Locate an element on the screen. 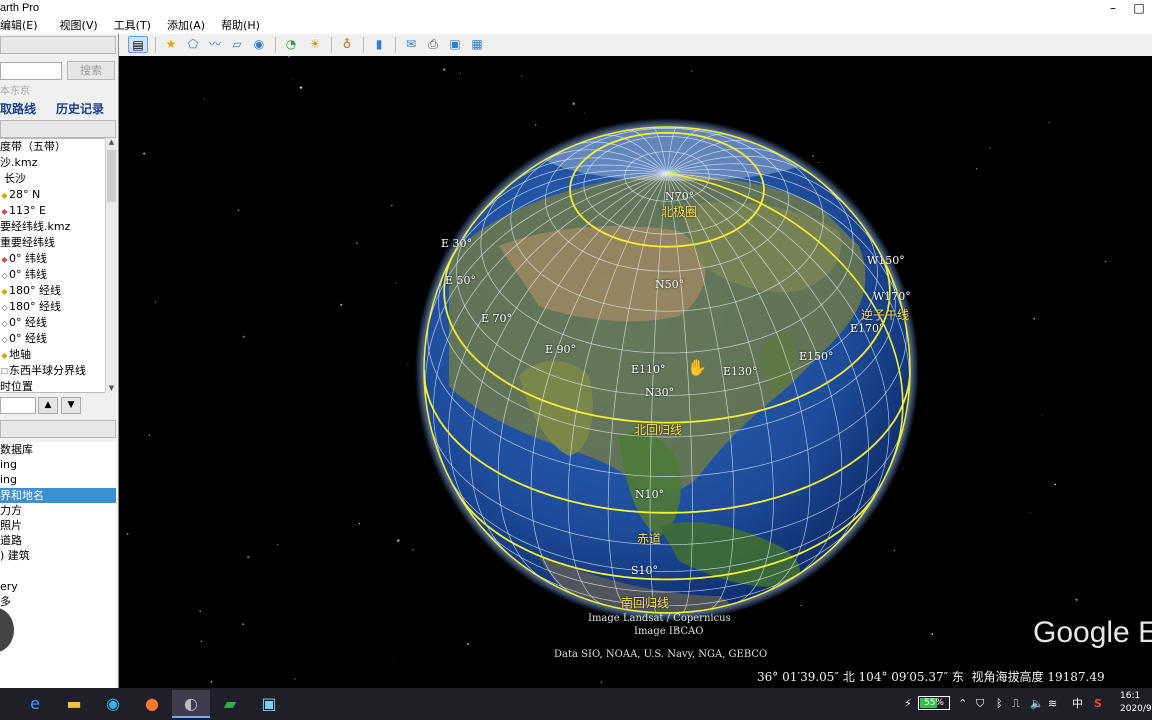  places-panel-header is located at coordinates (58, 129).